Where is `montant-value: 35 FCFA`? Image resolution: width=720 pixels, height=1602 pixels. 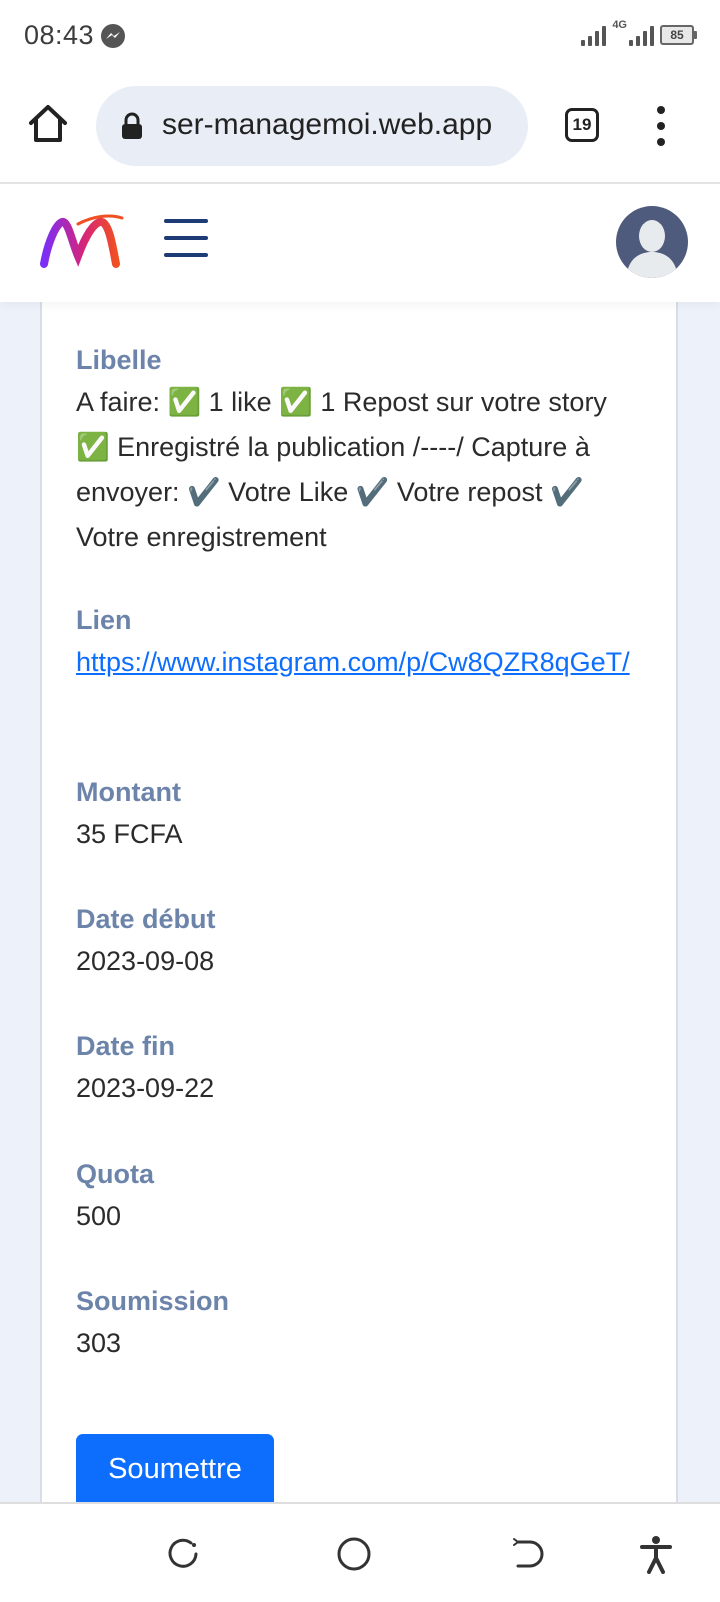 montant-value: 35 FCFA is located at coordinates (129, 834).